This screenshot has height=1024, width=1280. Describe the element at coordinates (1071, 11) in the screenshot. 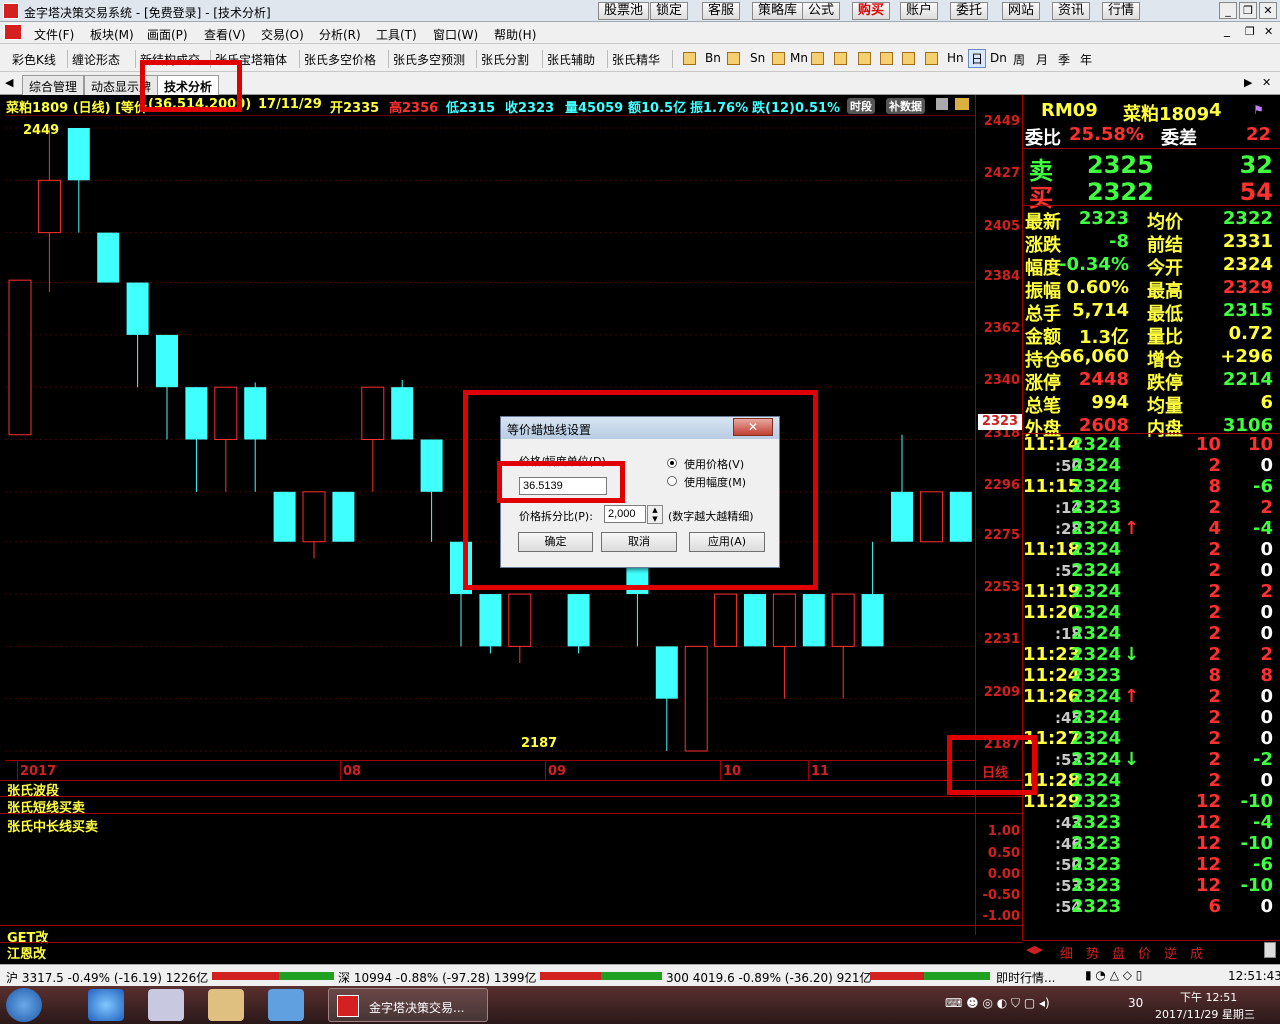

I see `top-button-9: 资讯` at that location.